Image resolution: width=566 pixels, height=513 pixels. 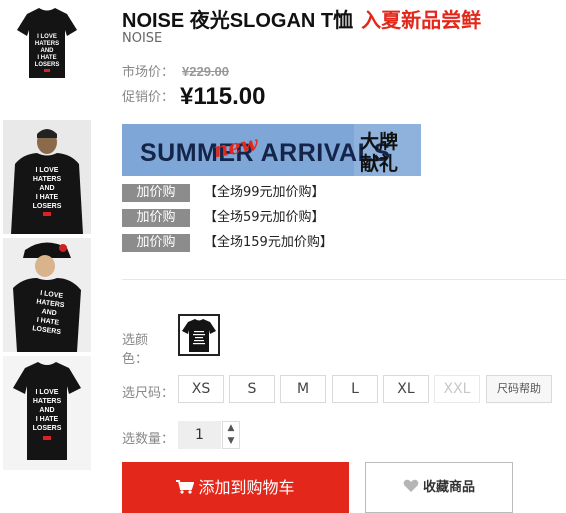 I want to click on addon-text: 【全场159元加价购】, so click(x=268, y=243).